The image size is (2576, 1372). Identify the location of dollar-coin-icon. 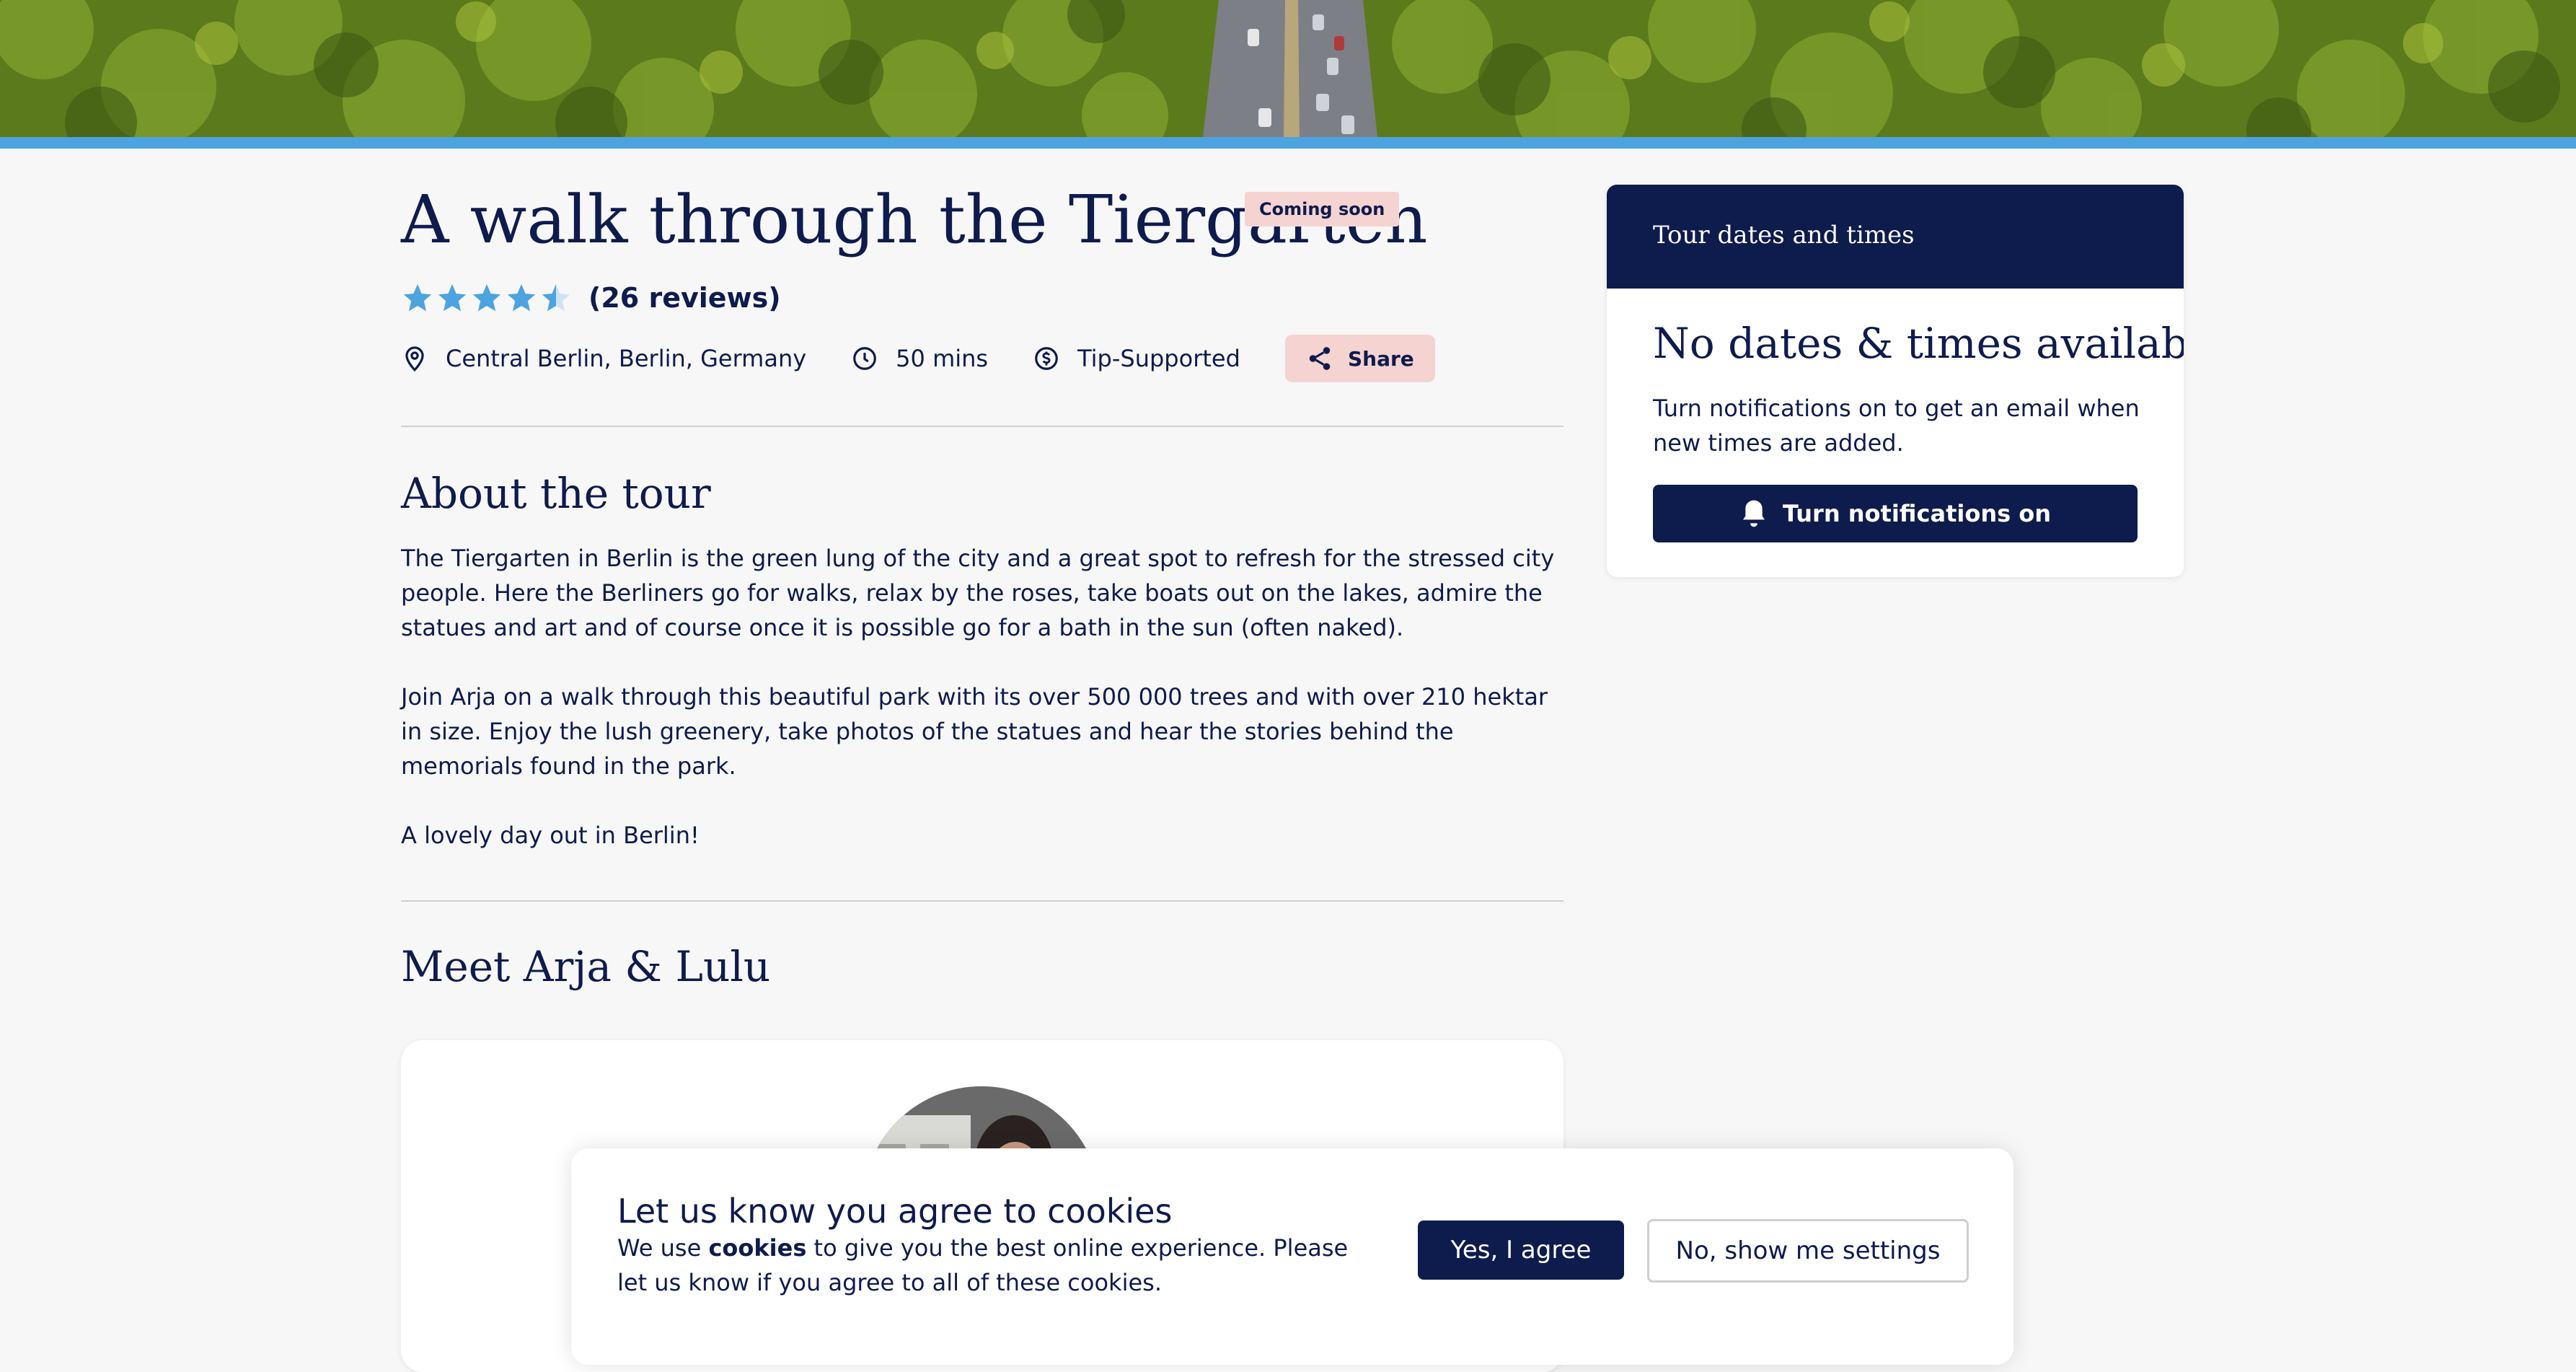
(1046, 358).